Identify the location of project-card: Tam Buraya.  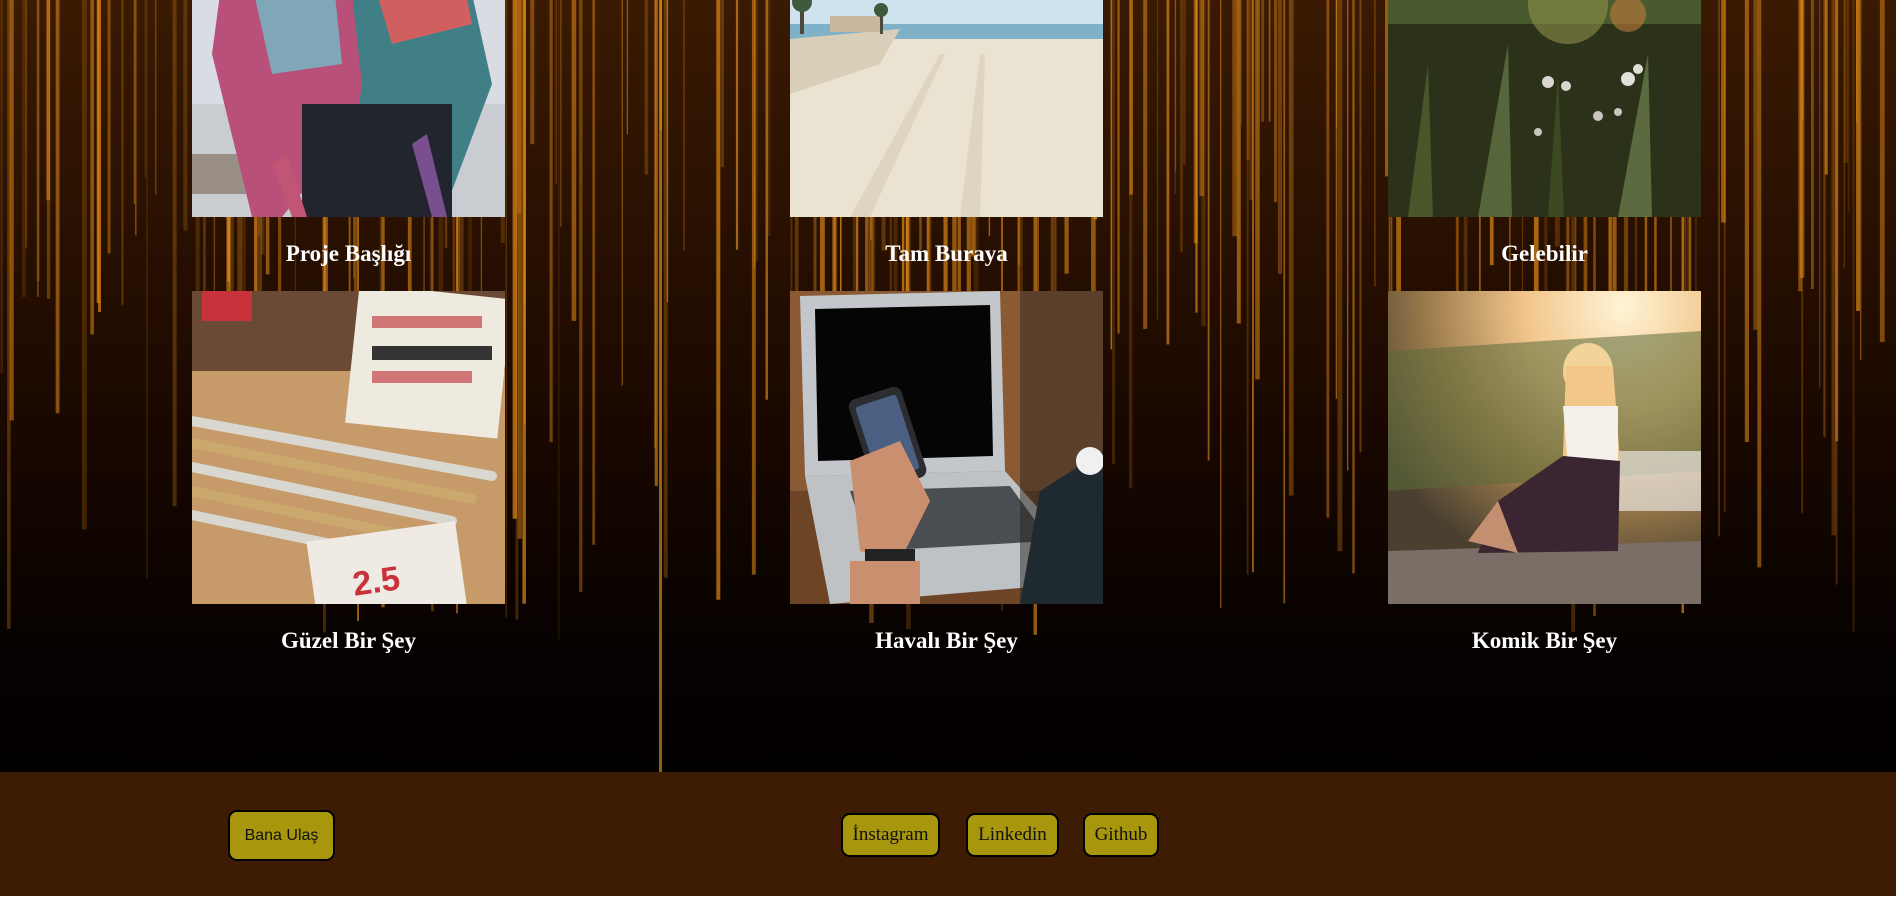
(946, 133).